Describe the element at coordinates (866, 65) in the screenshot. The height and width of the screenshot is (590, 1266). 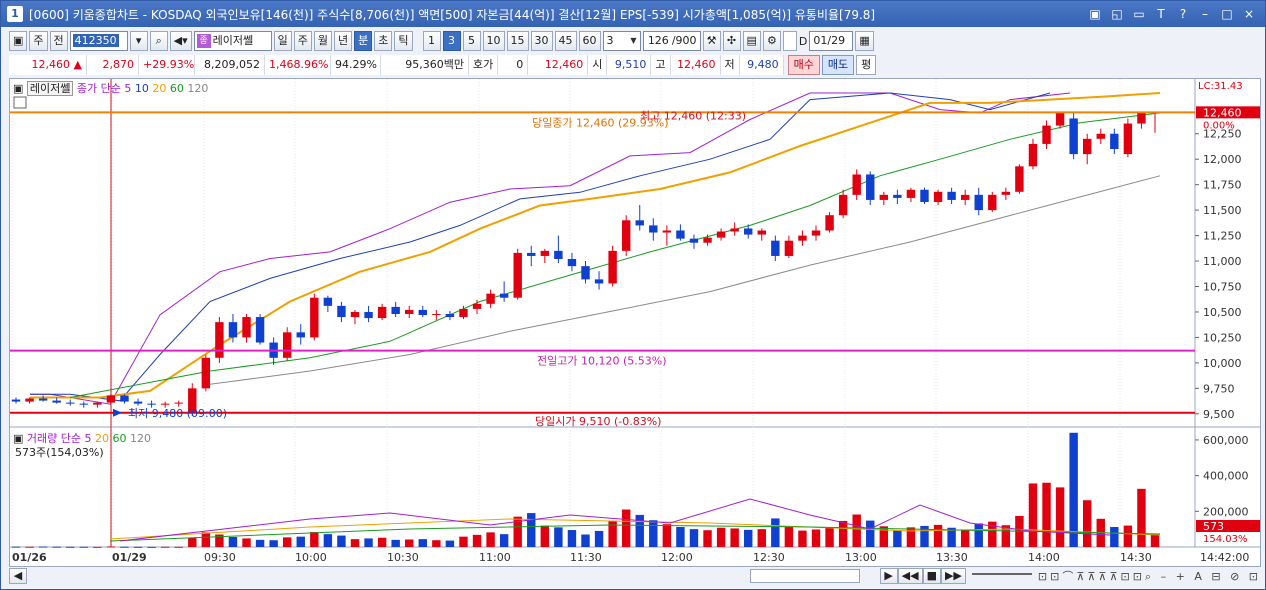
I see `average-button: 평` at that location.